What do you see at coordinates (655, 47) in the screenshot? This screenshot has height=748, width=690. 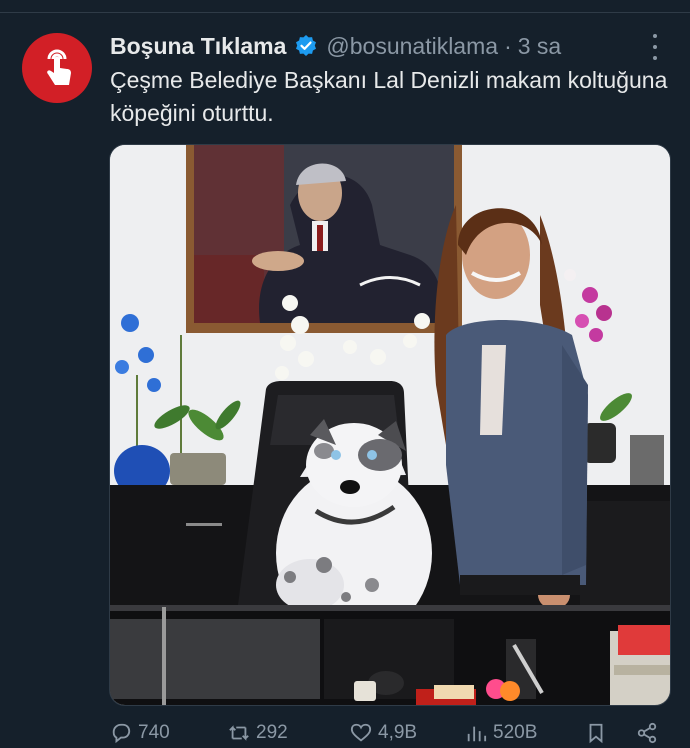 I see `more-icon` at bounding box center [655, 47].